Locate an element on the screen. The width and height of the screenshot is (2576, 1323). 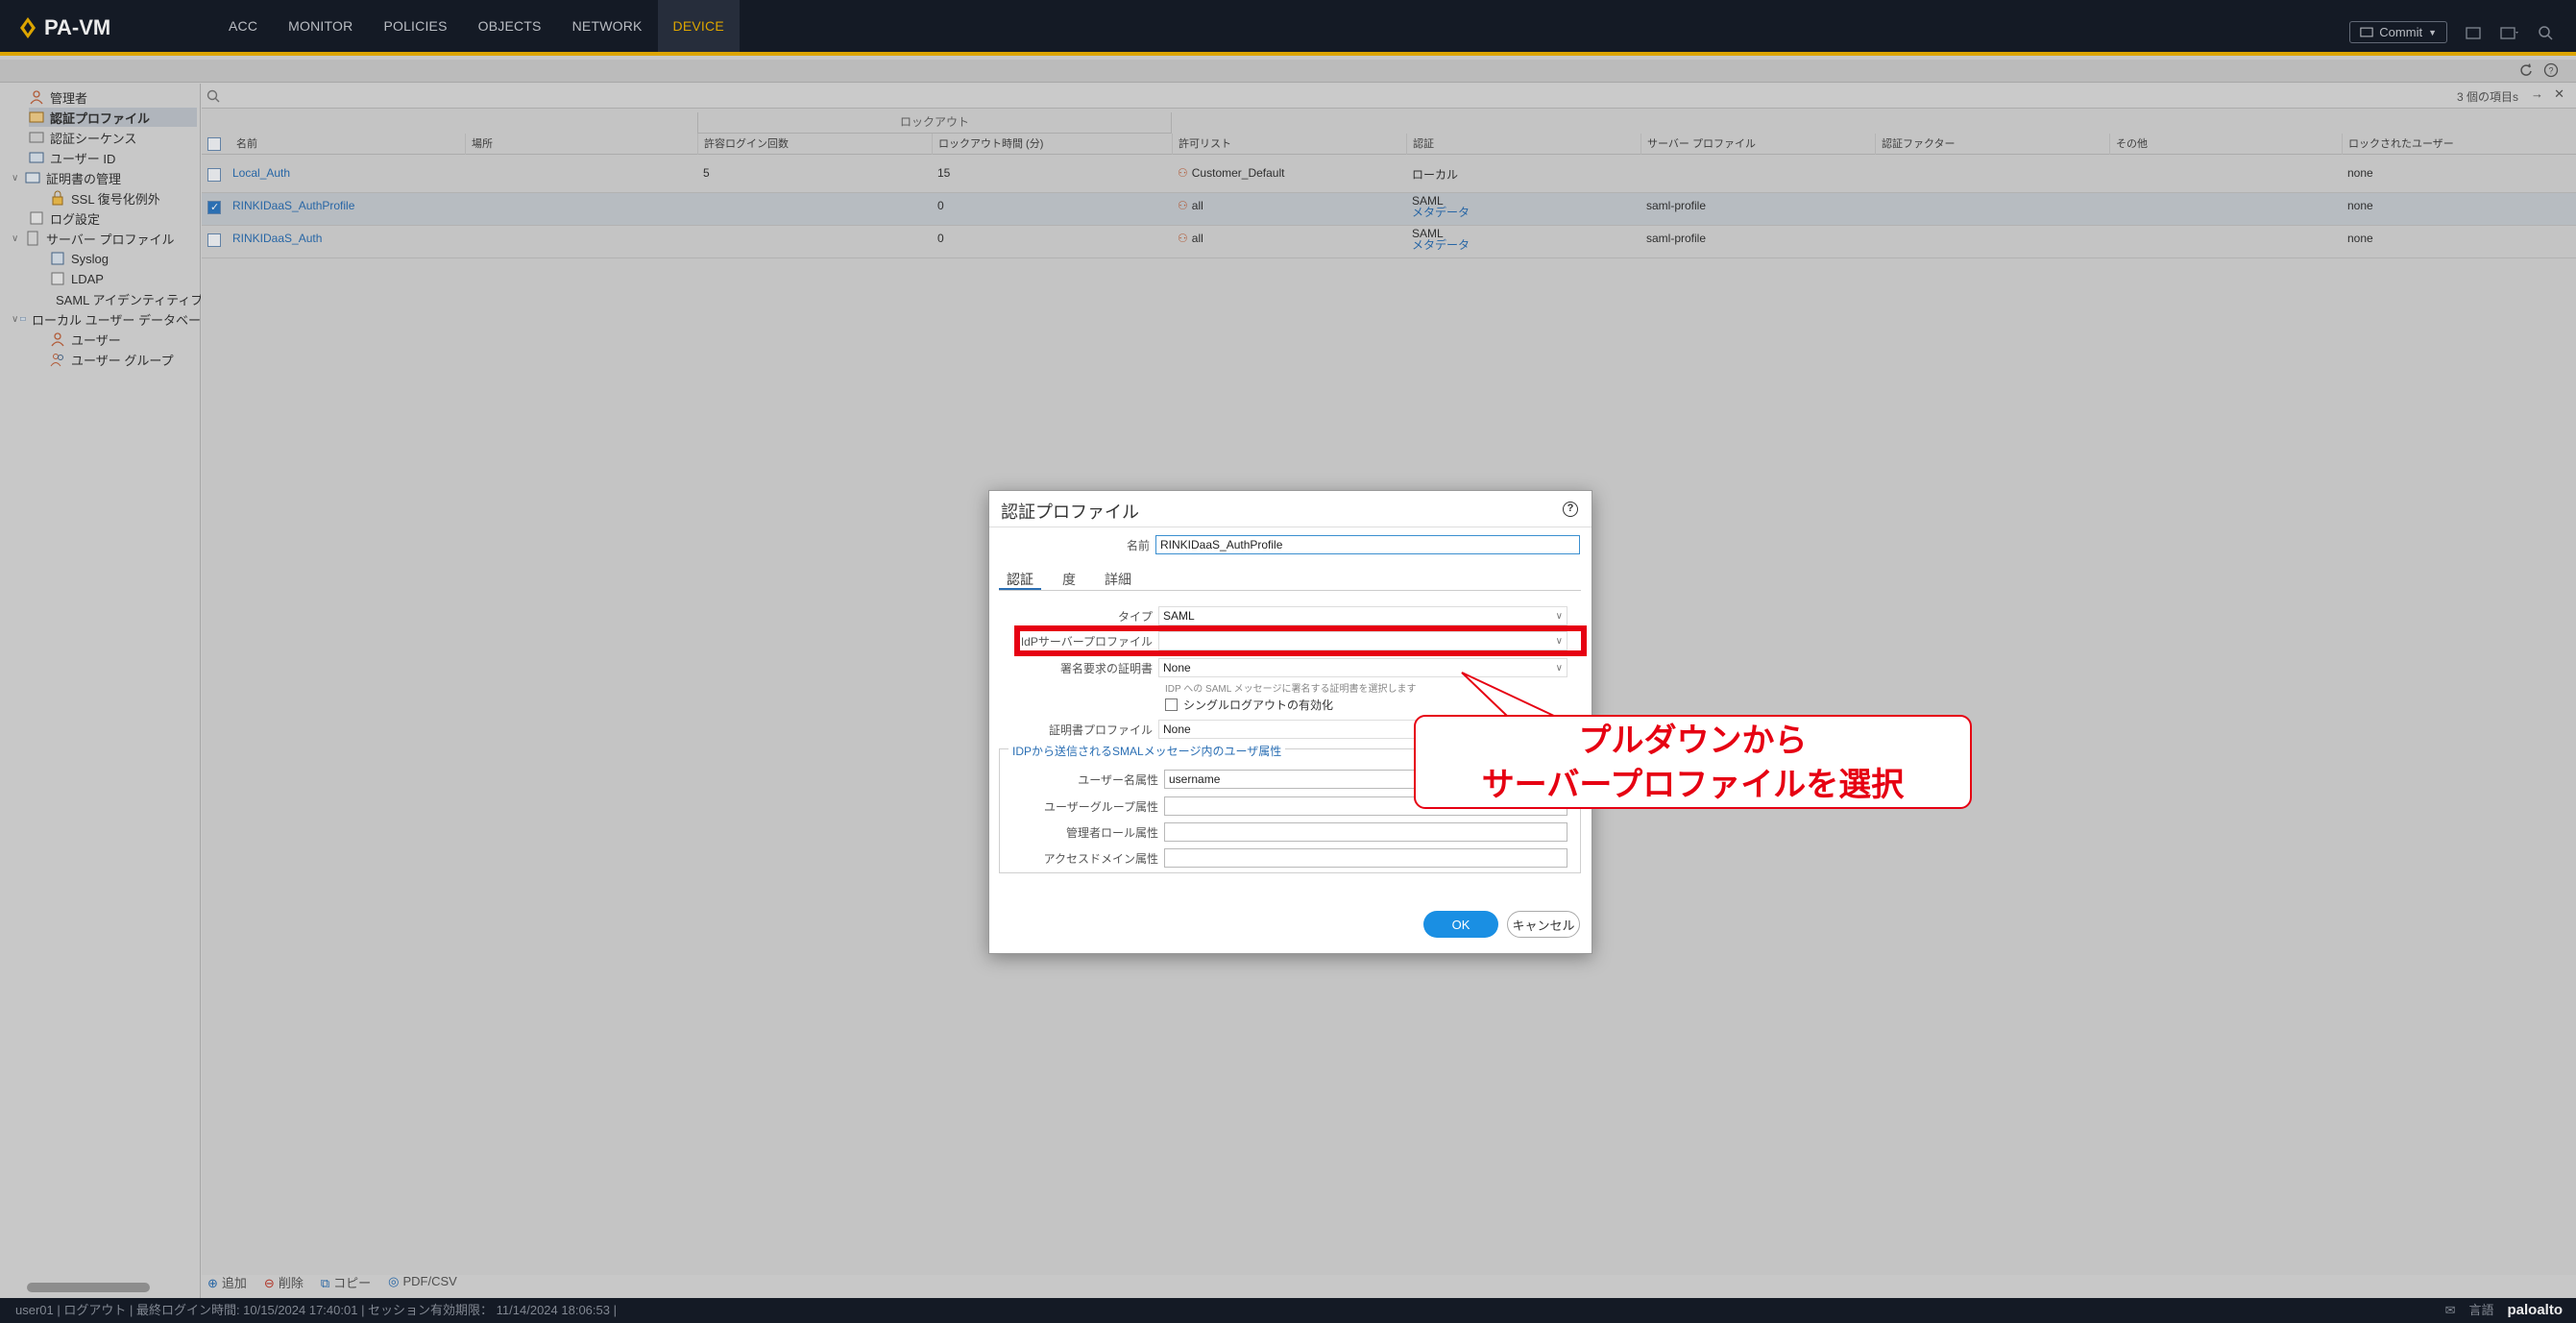
type-select: SAML ∨ is located at coordinates (1363, 615).